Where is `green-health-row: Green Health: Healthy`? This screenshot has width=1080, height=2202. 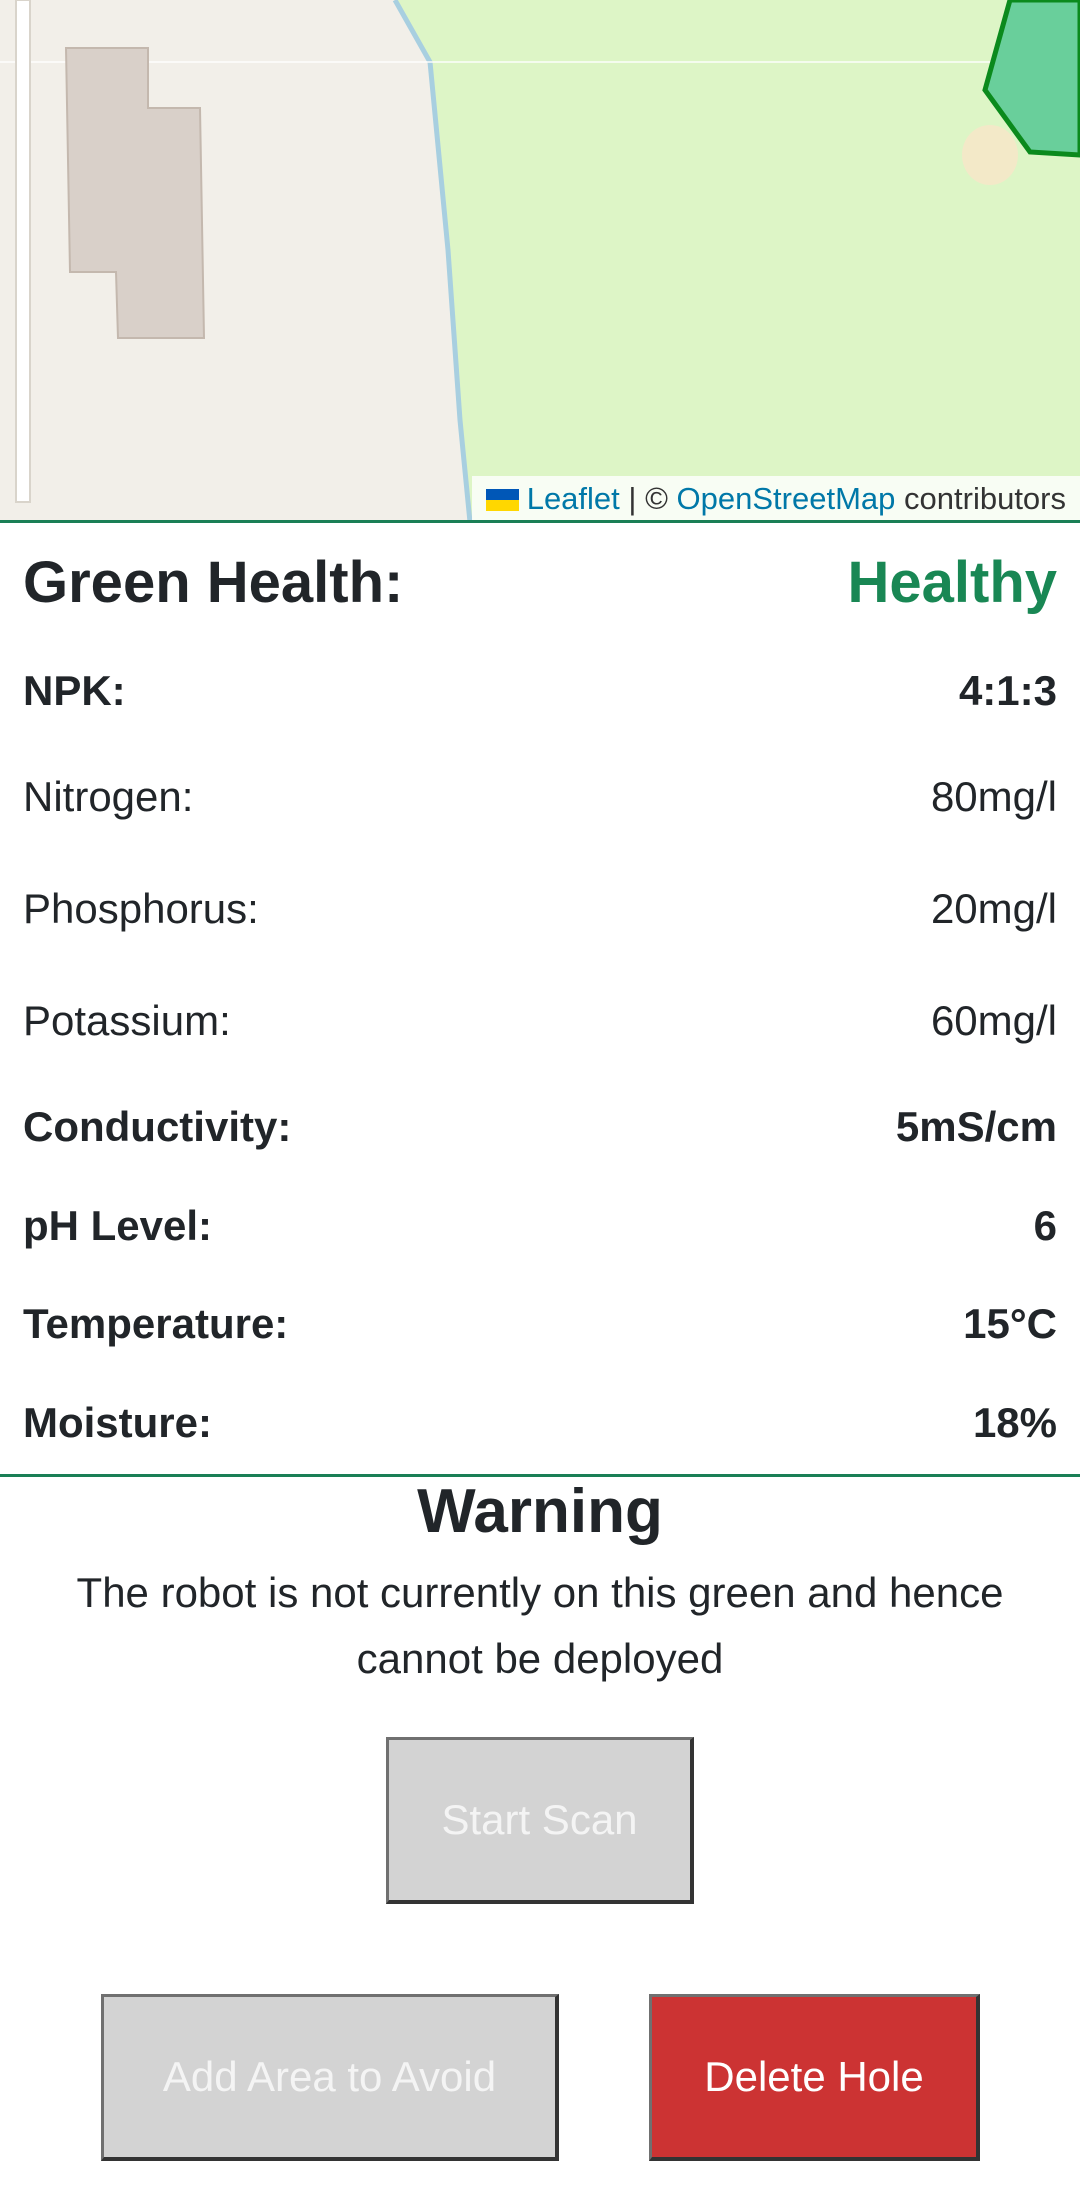 green-health-row: Green Health: Healthy is located at coordinates (540, 582).